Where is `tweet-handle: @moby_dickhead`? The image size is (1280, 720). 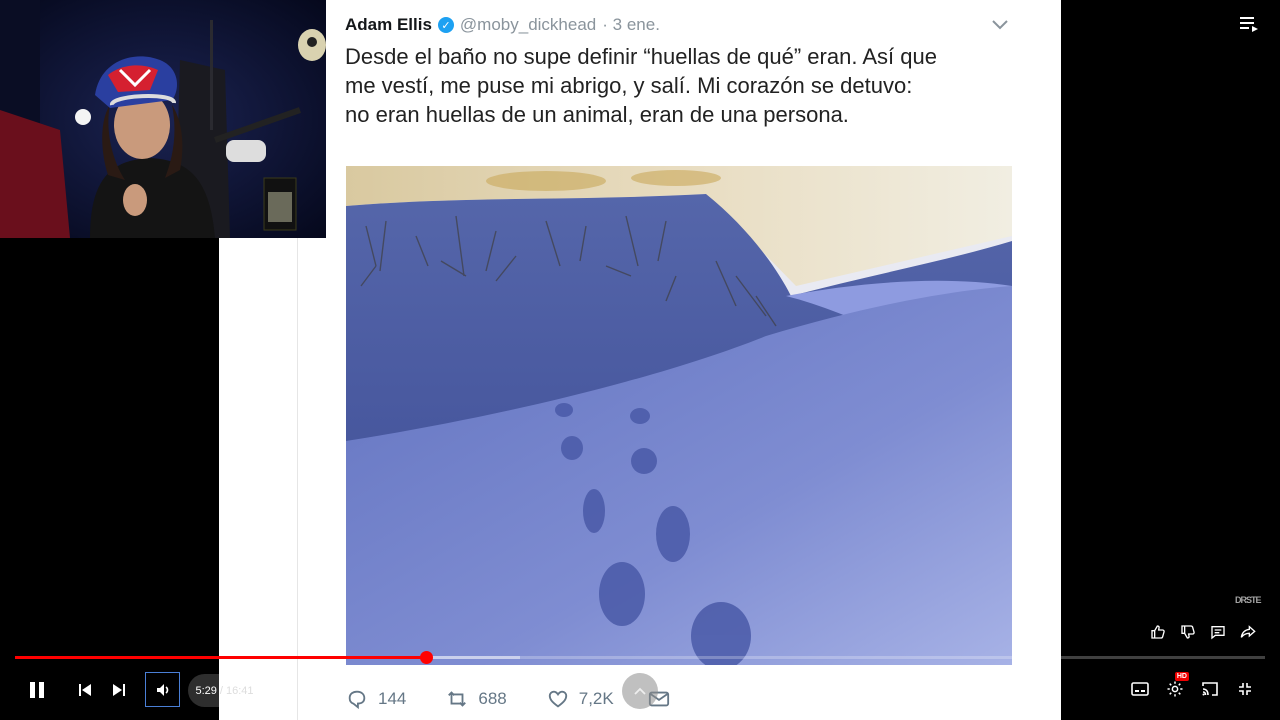 tweet-handle: @moby_dickhead is located at coordinates (528, 24).